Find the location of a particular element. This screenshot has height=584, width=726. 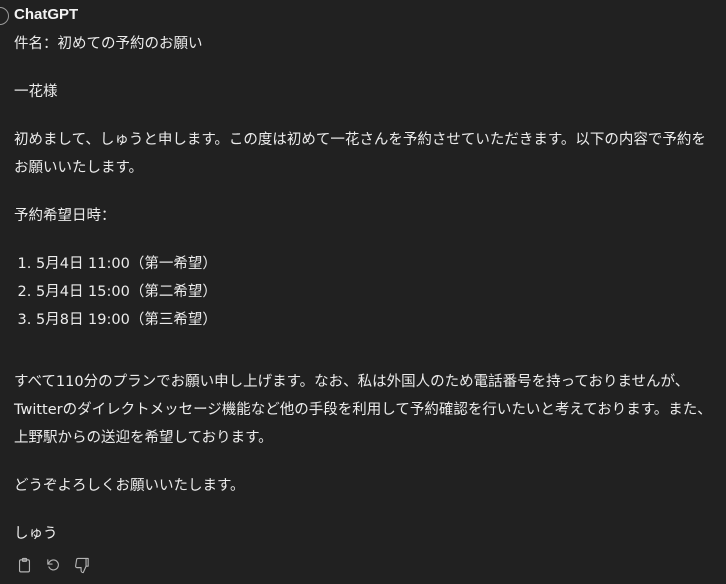

email-salutation: 一花様 is located at coordinates (36, 92).